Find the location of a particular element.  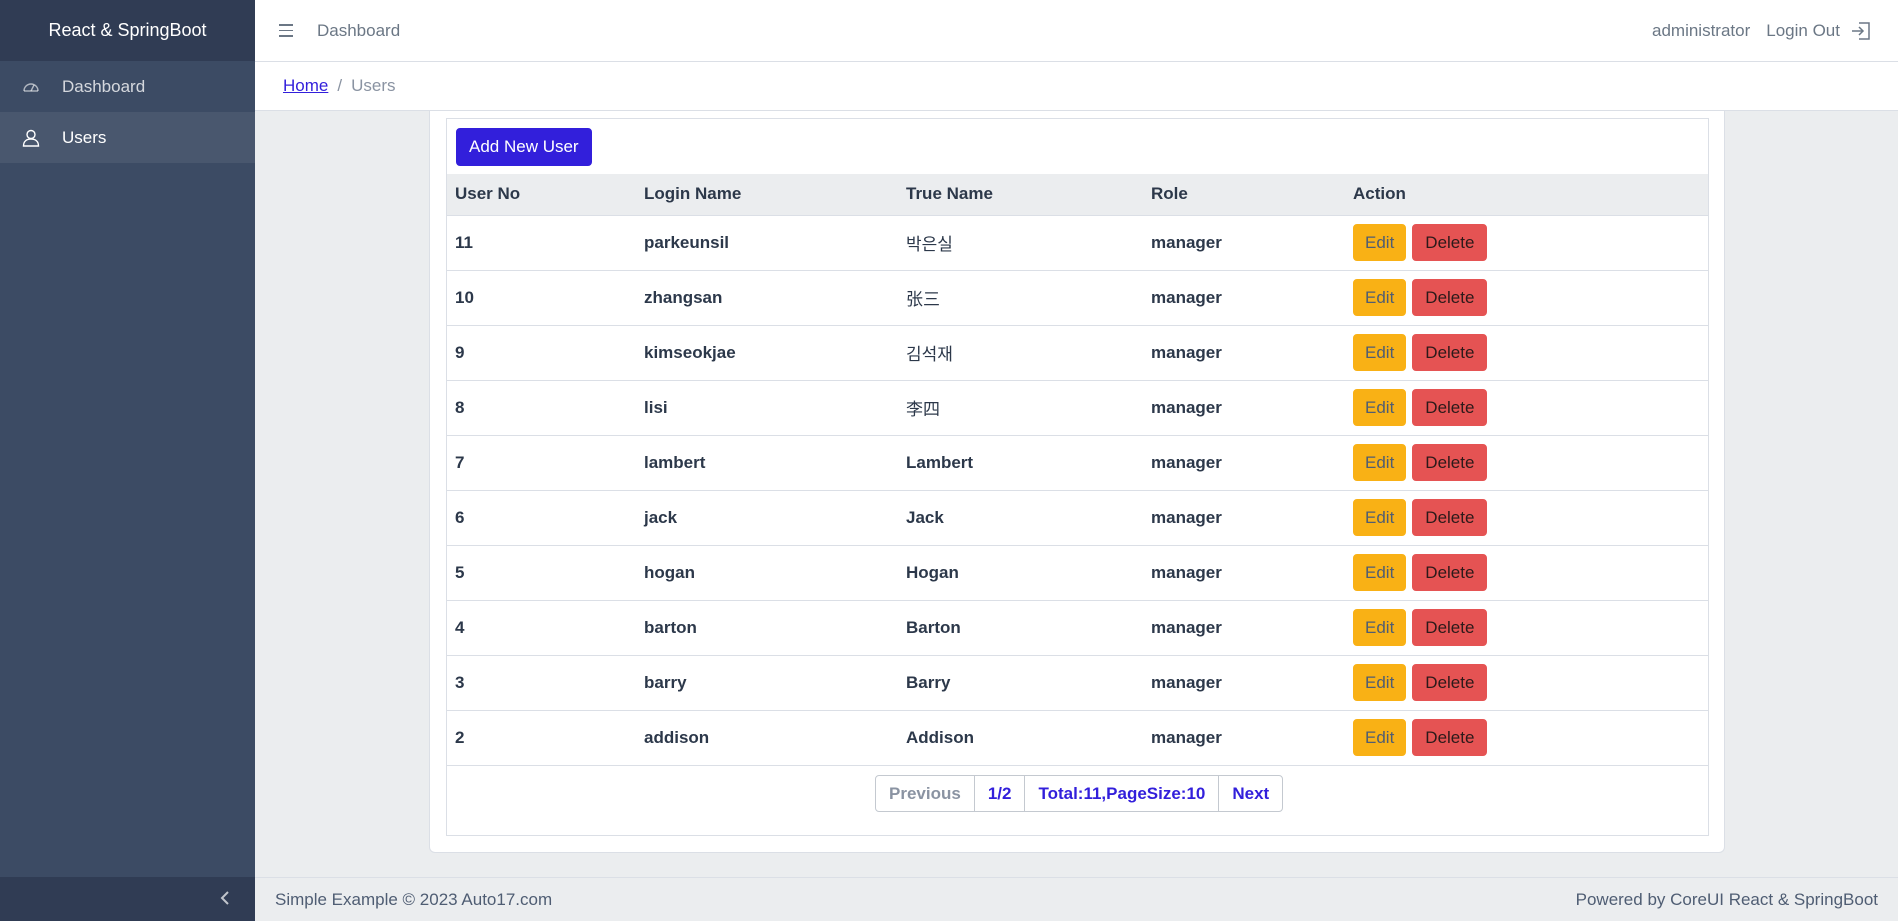

cell-true-name: Barton is located at coordinates (933, 627).